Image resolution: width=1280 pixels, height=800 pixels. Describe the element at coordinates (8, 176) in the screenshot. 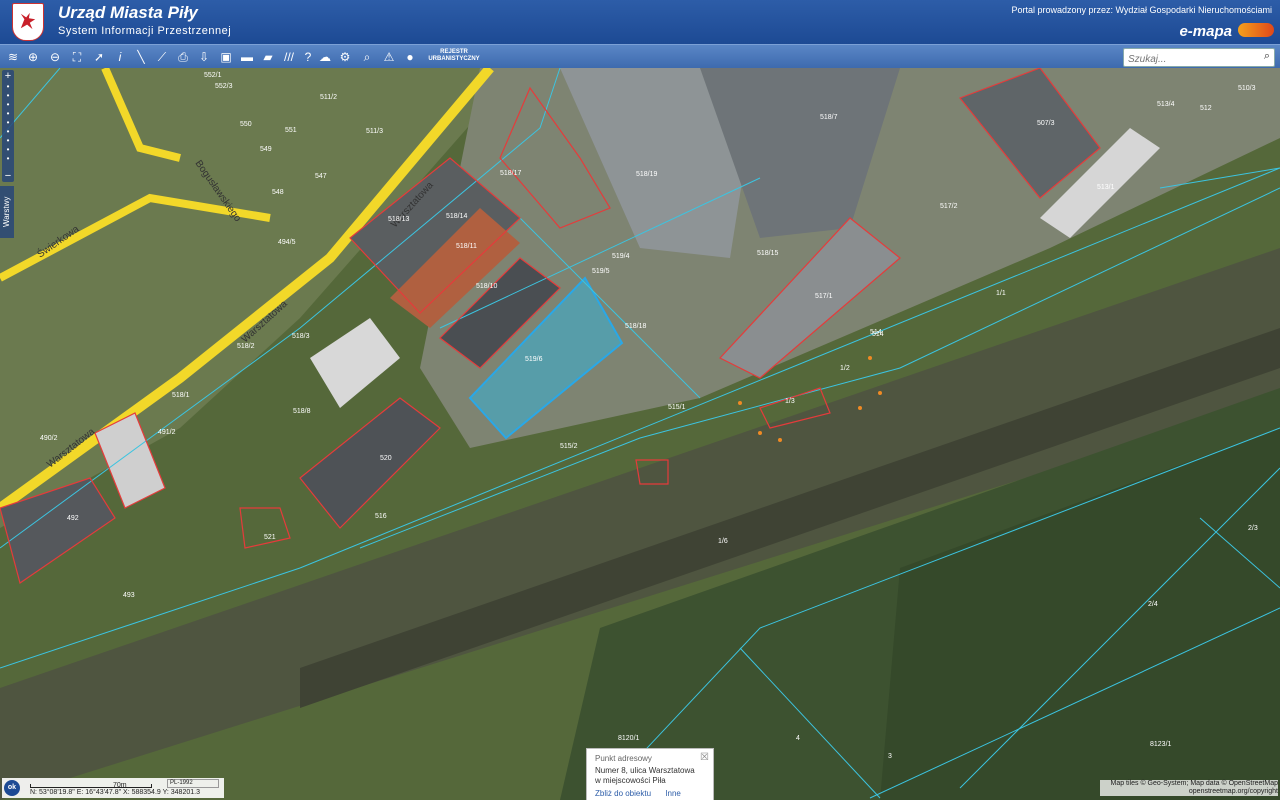

I see `zoom-minus-icon: −` at that location.